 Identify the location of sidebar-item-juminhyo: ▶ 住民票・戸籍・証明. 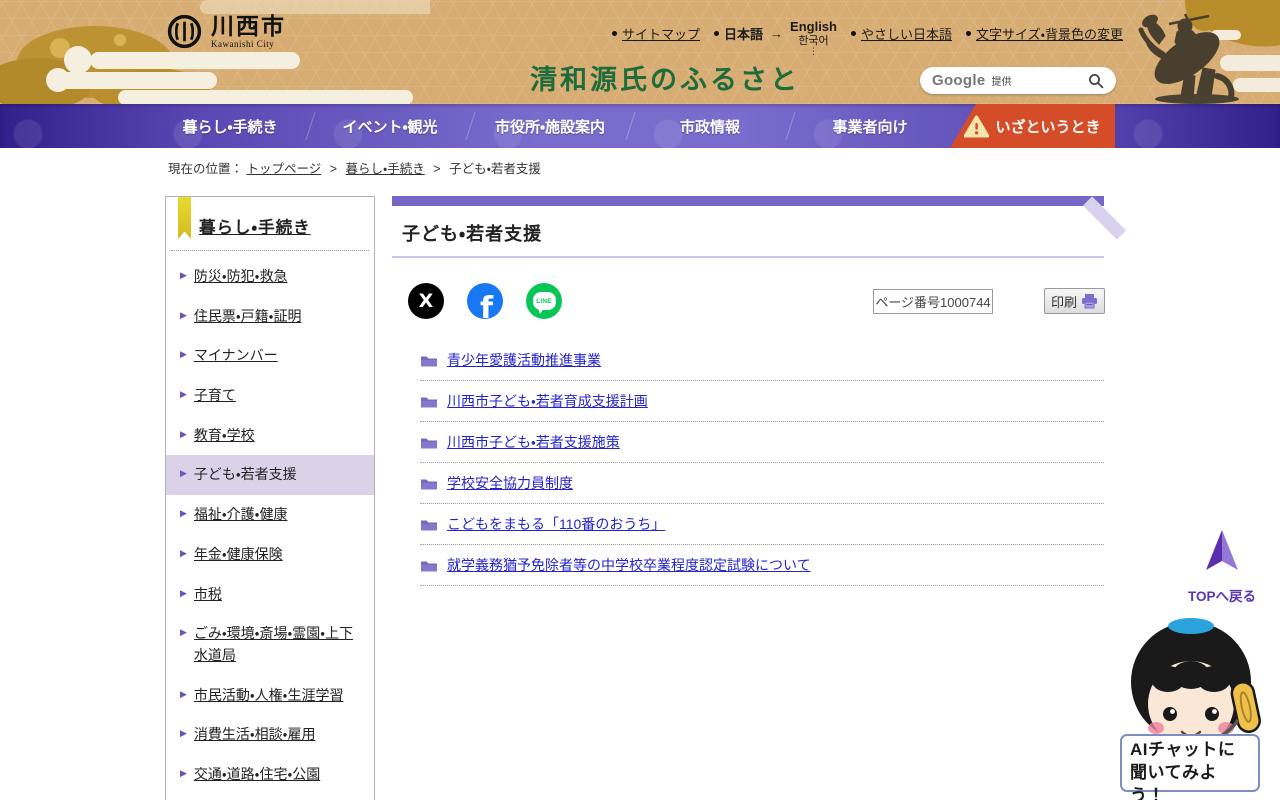
(270, 317).